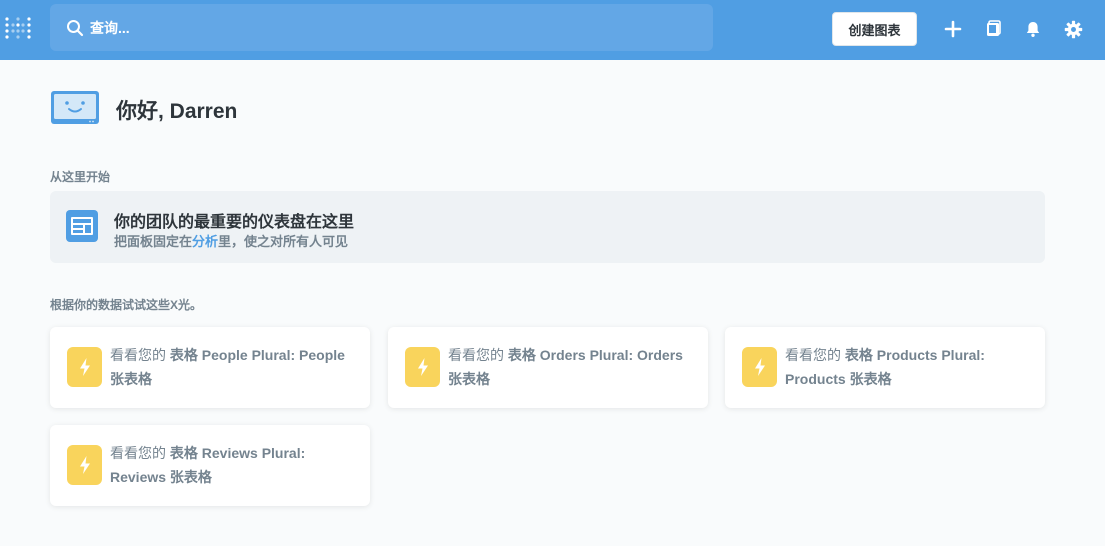 The height and width of the screenshot is (546, 1105). I want to click on bell-icon, so click(1033, 29).